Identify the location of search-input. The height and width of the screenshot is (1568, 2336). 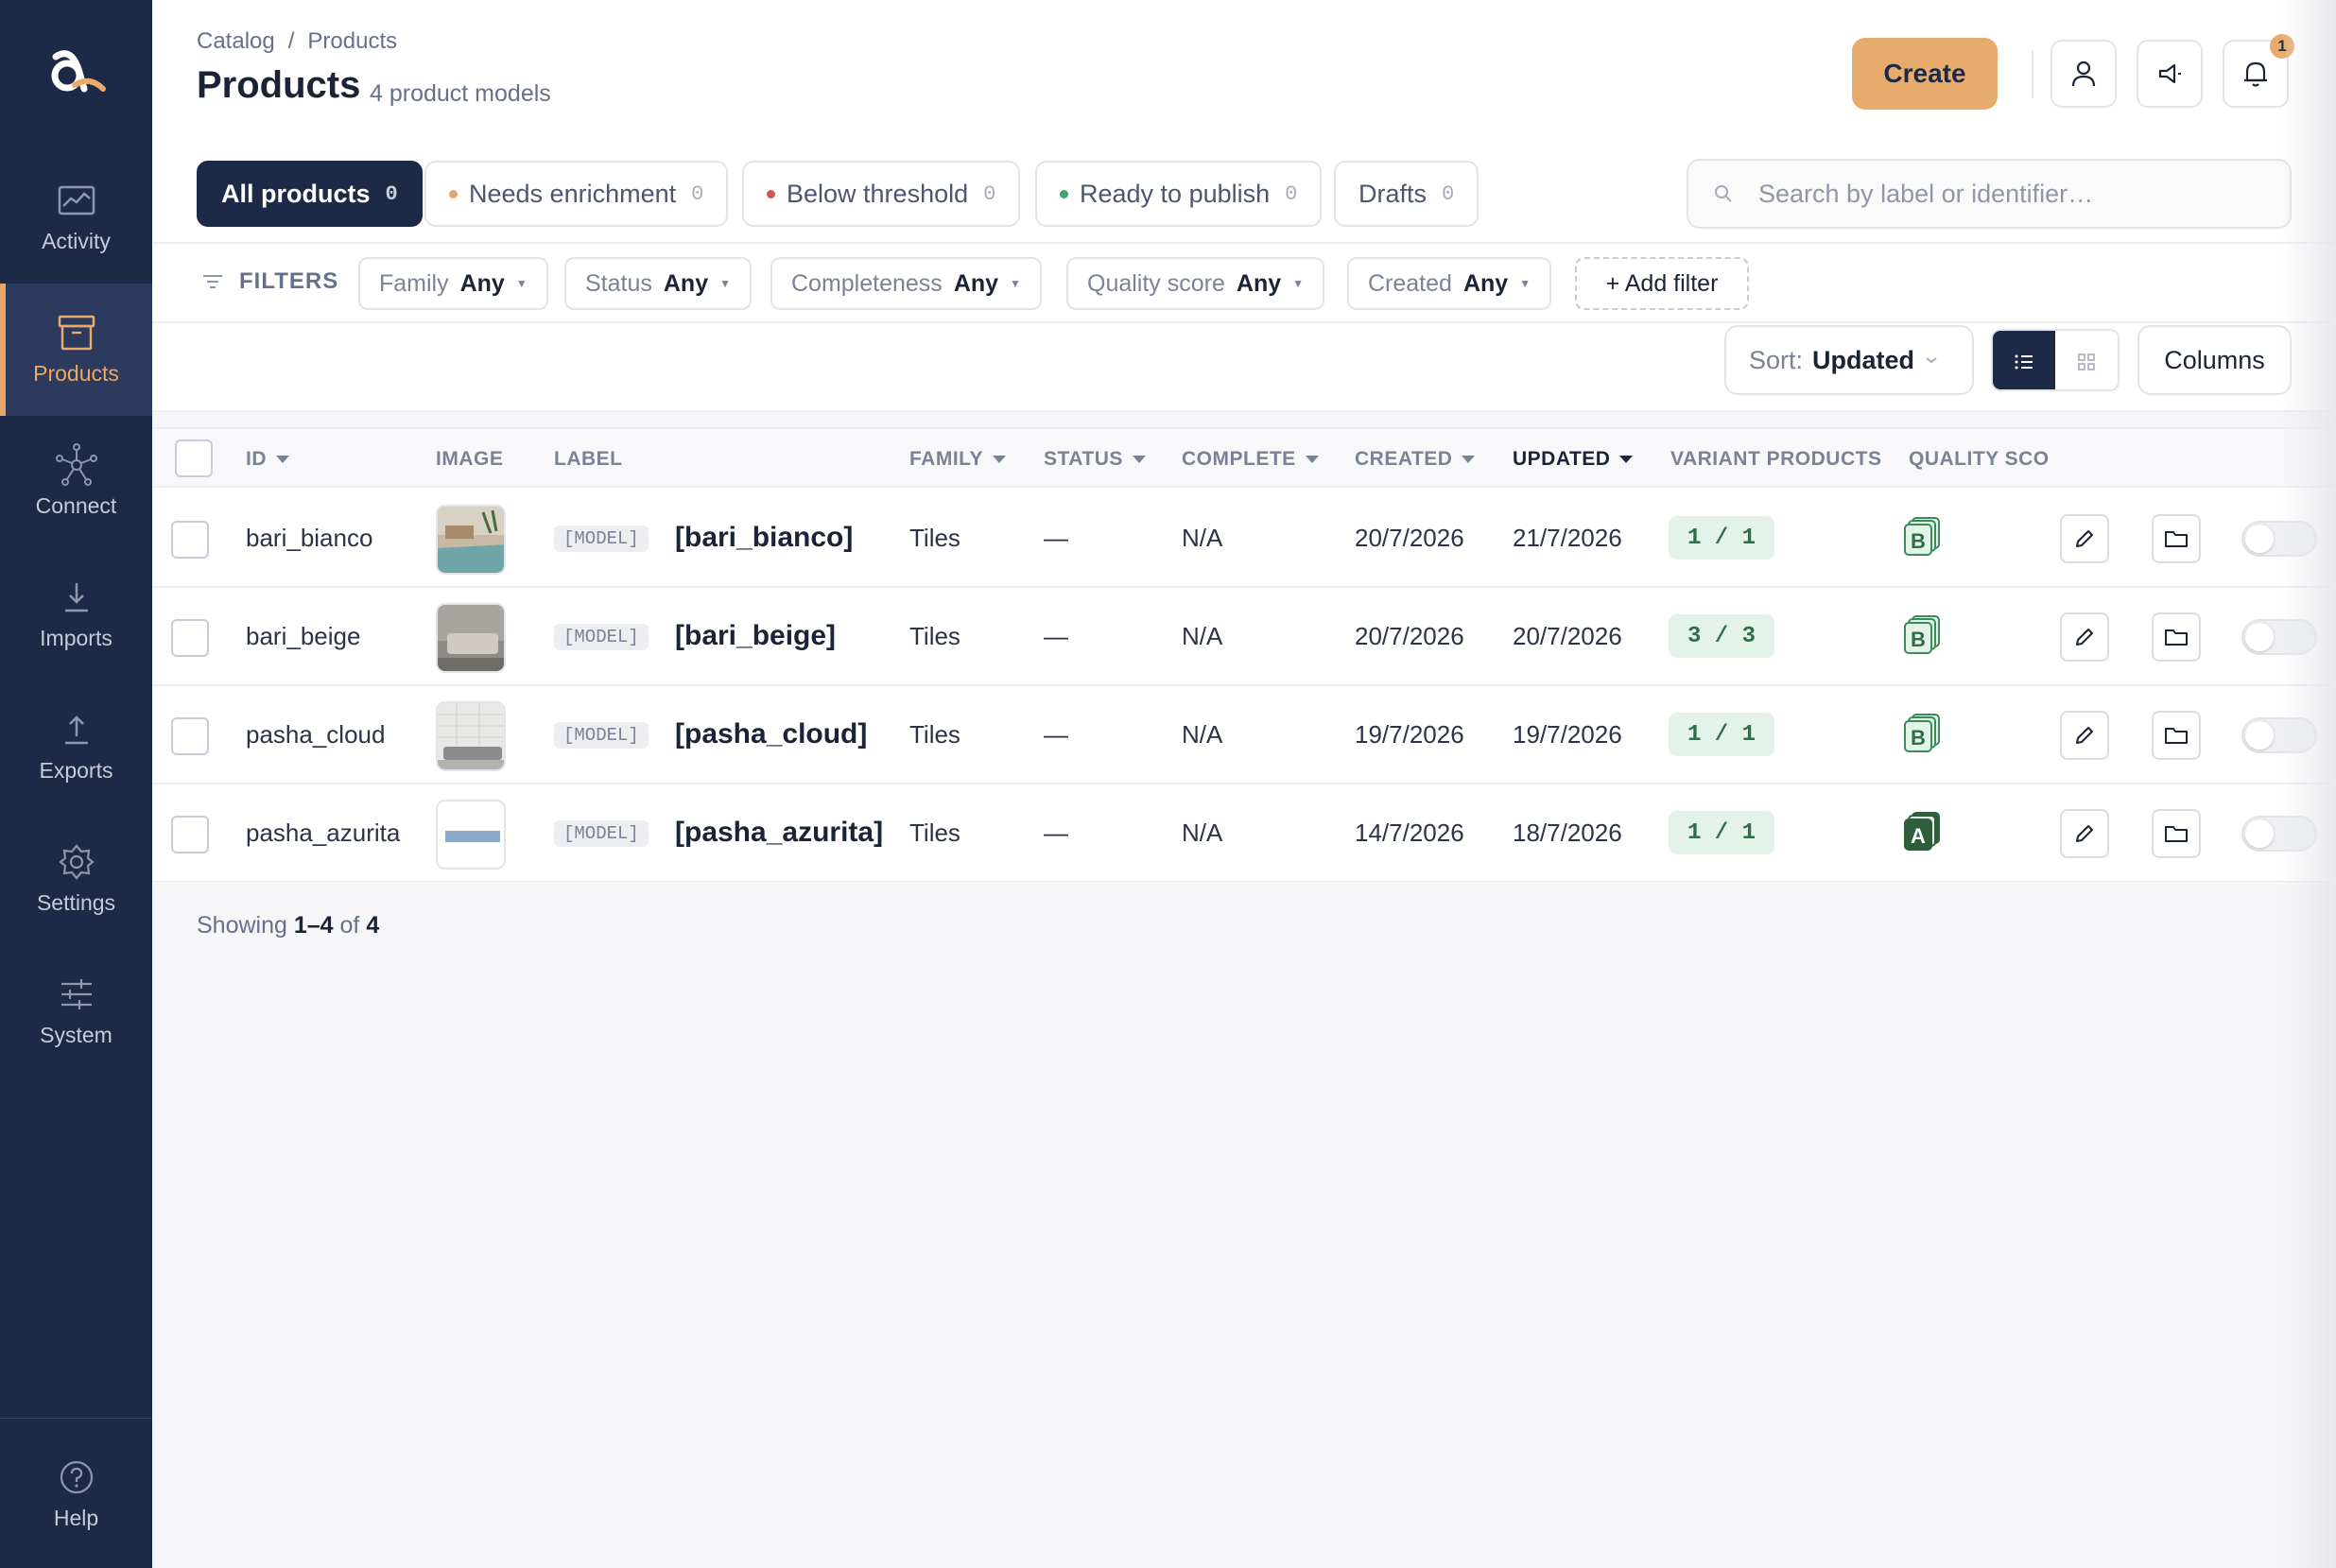
(2013, 194).